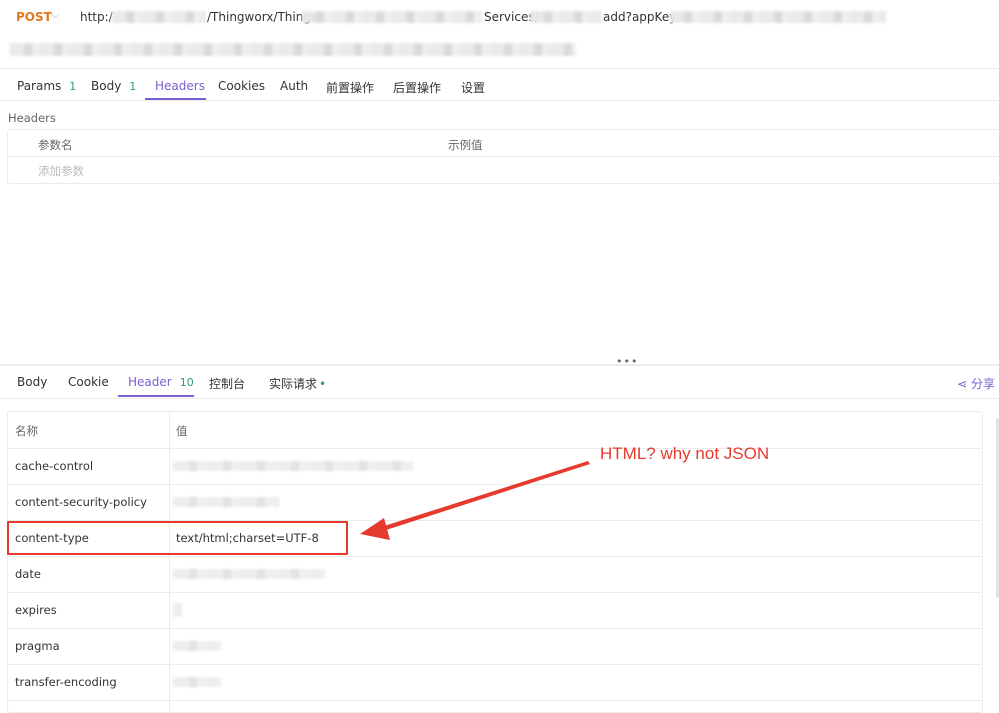 The image size is (999, 713). What do you see at coordinates (375, 529) in the screenshot?
I see `arrow-head` at bounding box center [375, 529].